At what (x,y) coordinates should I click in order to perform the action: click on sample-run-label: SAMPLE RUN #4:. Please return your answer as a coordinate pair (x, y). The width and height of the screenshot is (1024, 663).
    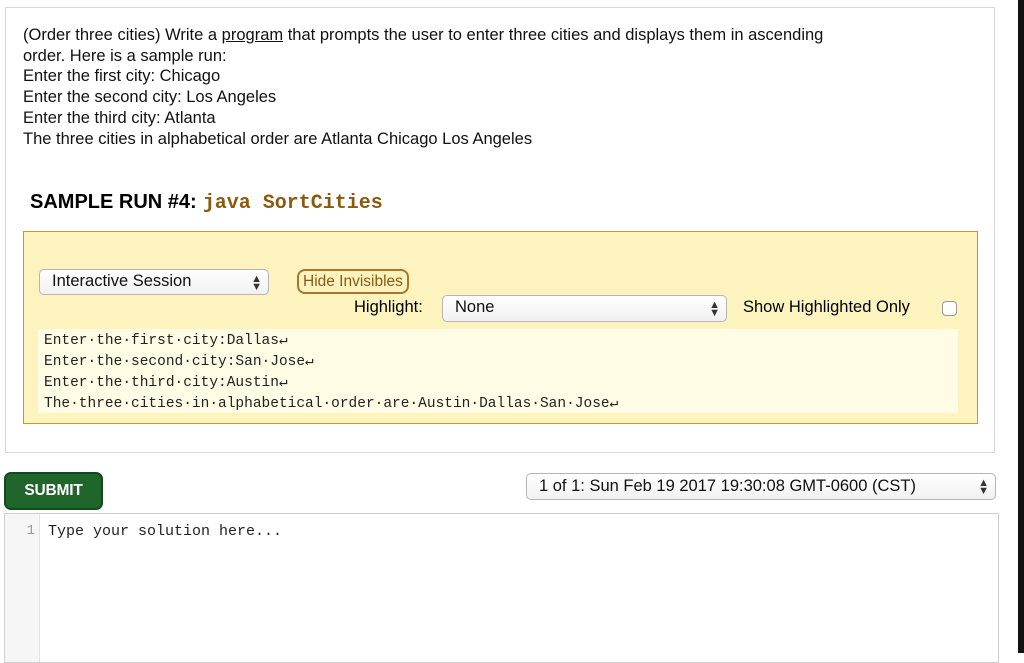
    Looking at the image, I should click on (113, 202).